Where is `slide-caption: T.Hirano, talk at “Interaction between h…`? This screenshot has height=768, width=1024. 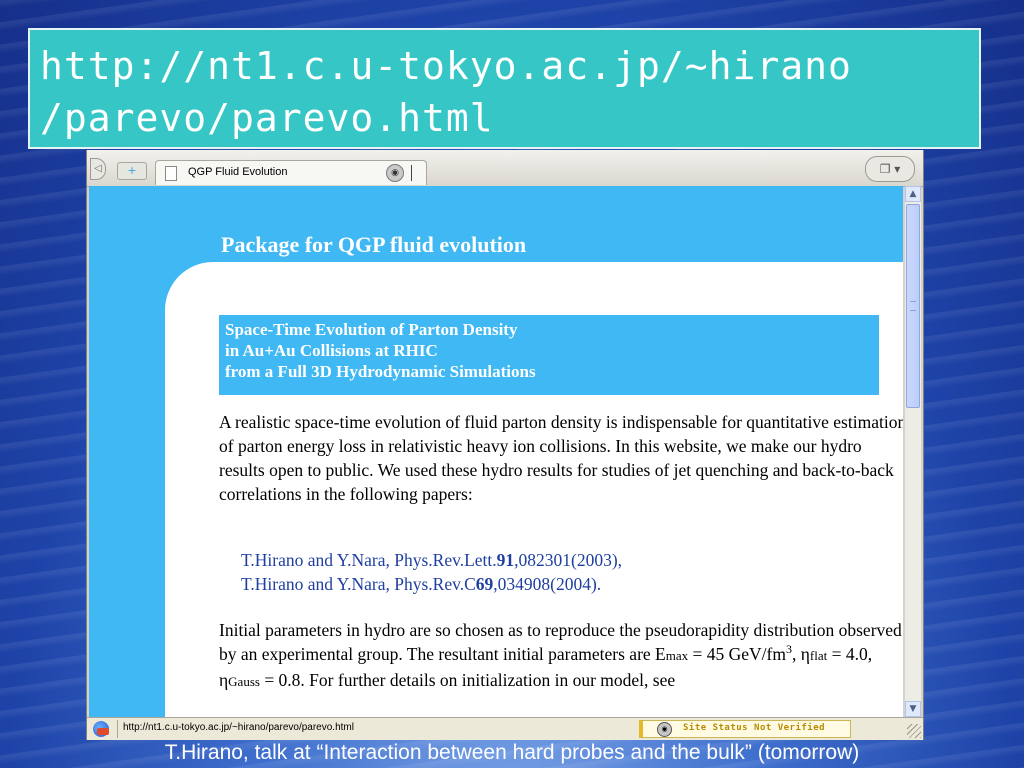 slide-caption: T.Hirano, talk at “Interaction between h… is located at coordinates (512, 752).